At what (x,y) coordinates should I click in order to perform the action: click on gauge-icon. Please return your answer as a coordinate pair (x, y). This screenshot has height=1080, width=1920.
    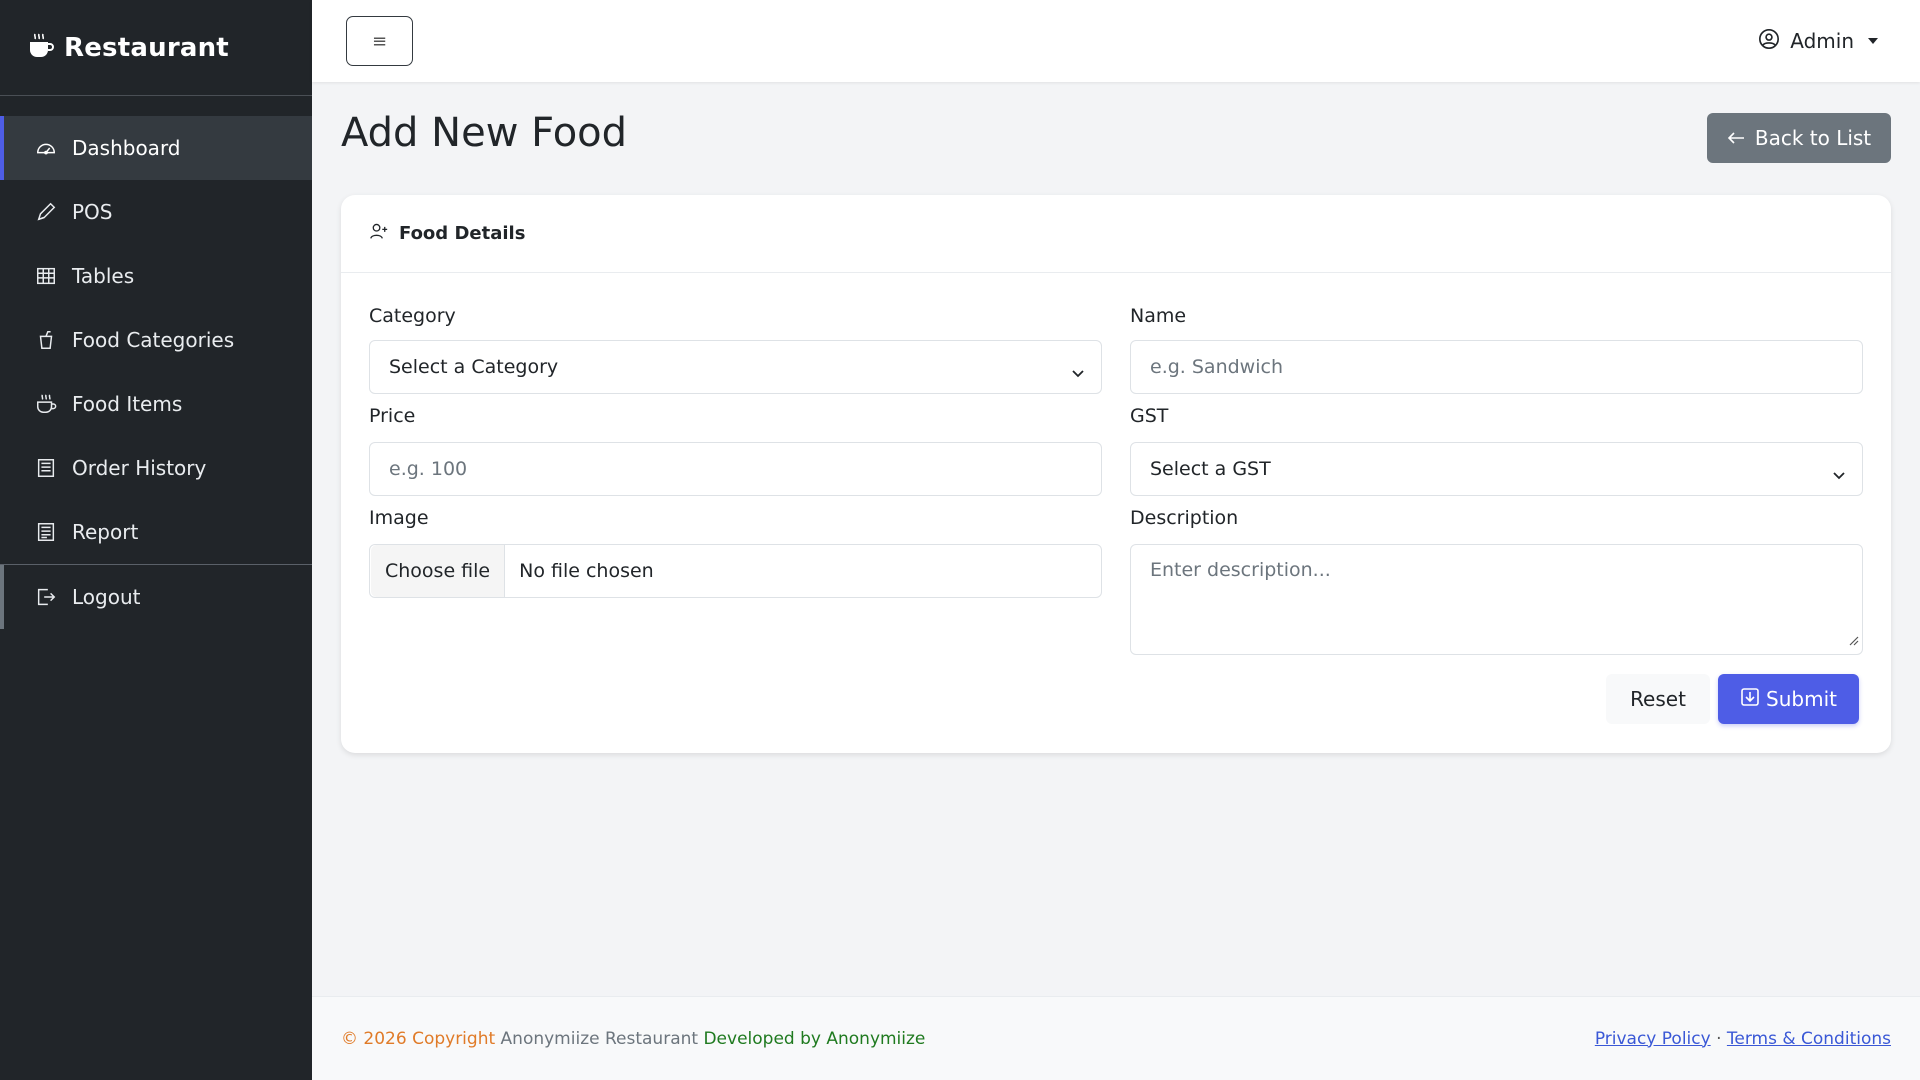
    Looking at the image, I should click on (46, 148).